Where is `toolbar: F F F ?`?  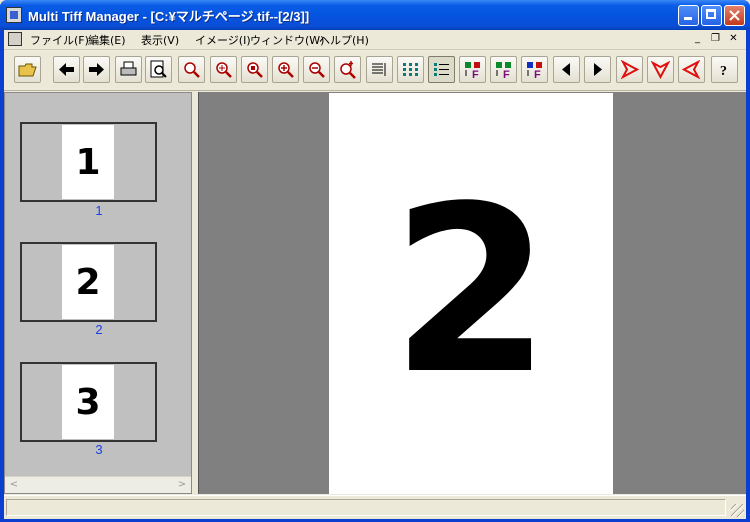
toolbar: F F F ? is located at coordinates (375, 70).